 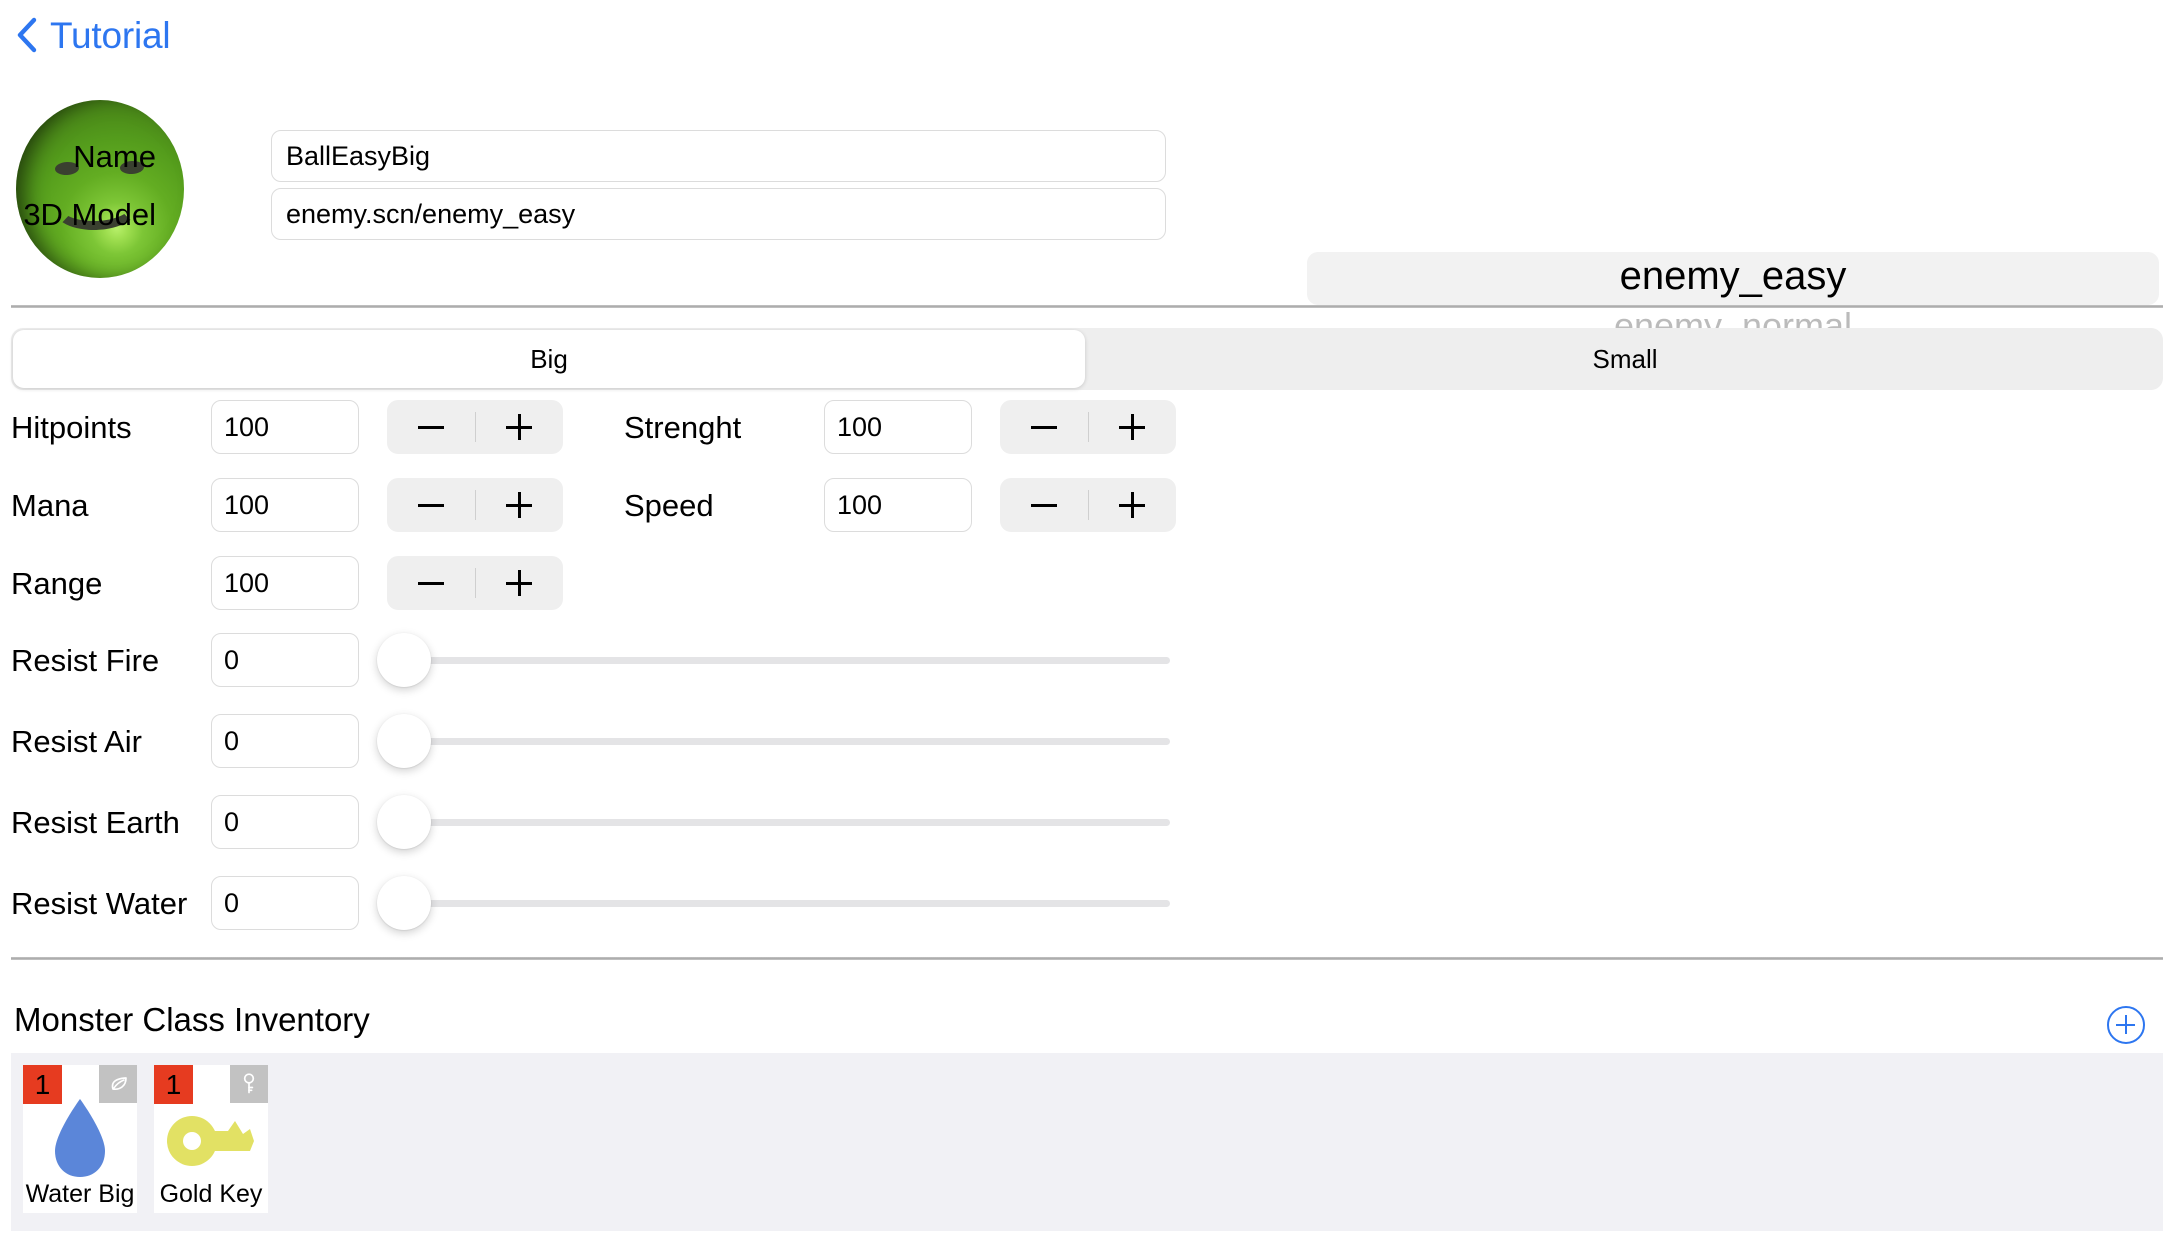 I want to click on segment-big-label: Big, so click(x=549, y=358).